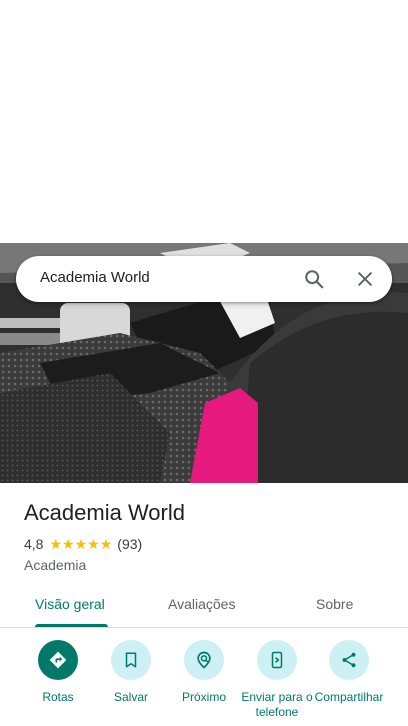 The width and height of the screenshot is (408, 726). I want to click on send-to-phone-label: Enviar para o telefone, so click(277, 704).